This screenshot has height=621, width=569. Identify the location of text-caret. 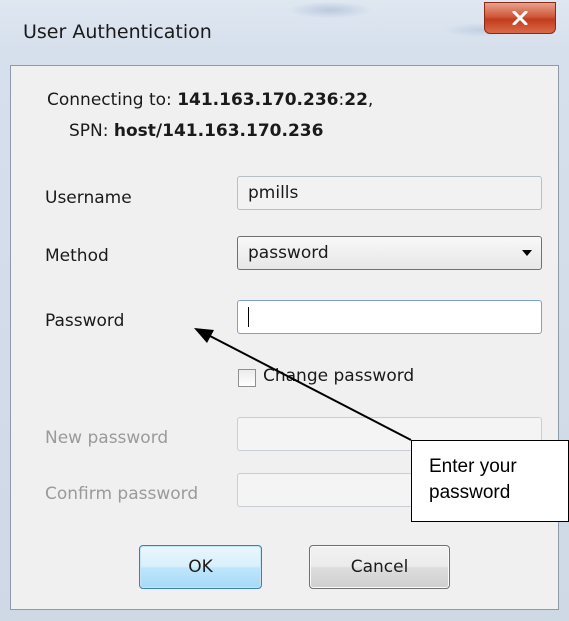
(248, 317).